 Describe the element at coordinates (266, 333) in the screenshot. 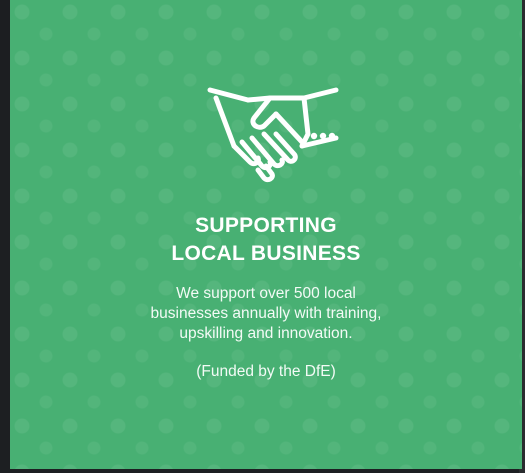

I see `card-description-line-3: upskilling and innovation.` at that location.